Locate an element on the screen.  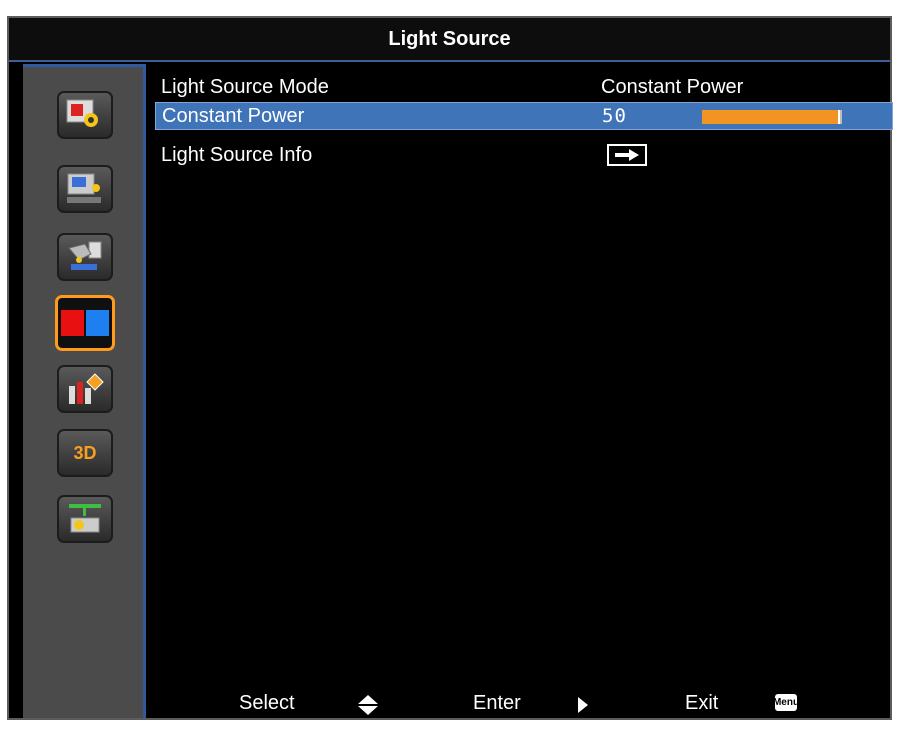
3d-icon: 3D is located at coordinates (85, 452).